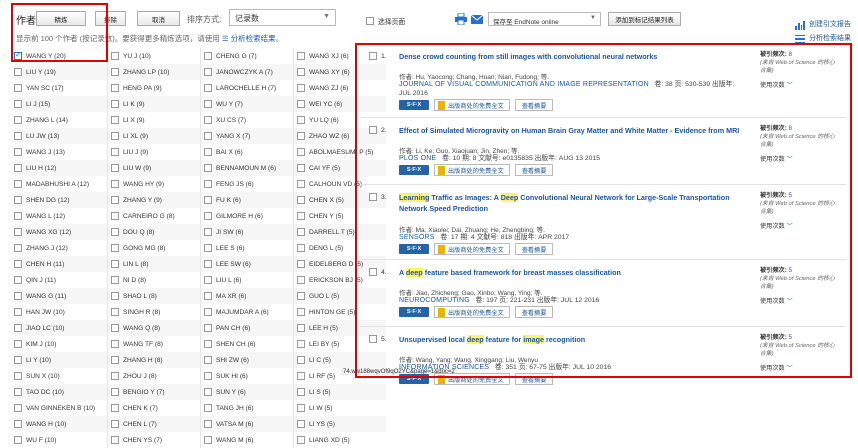  Describe the element at coordinates (246, 200) in the screenshot. I see `author-option: FU K (6)` at that location.